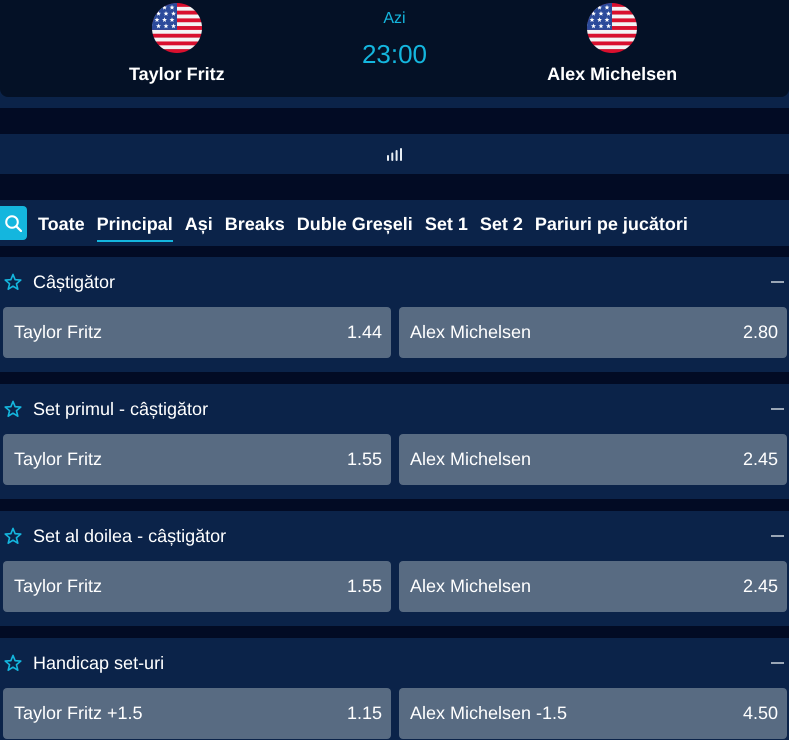 Image resolution: width=789 pixels, height=740 pixels. Describe the element at coordinates (354, 223) in the screenshot. I see `market-tab: Duble Greșeli` at that location.